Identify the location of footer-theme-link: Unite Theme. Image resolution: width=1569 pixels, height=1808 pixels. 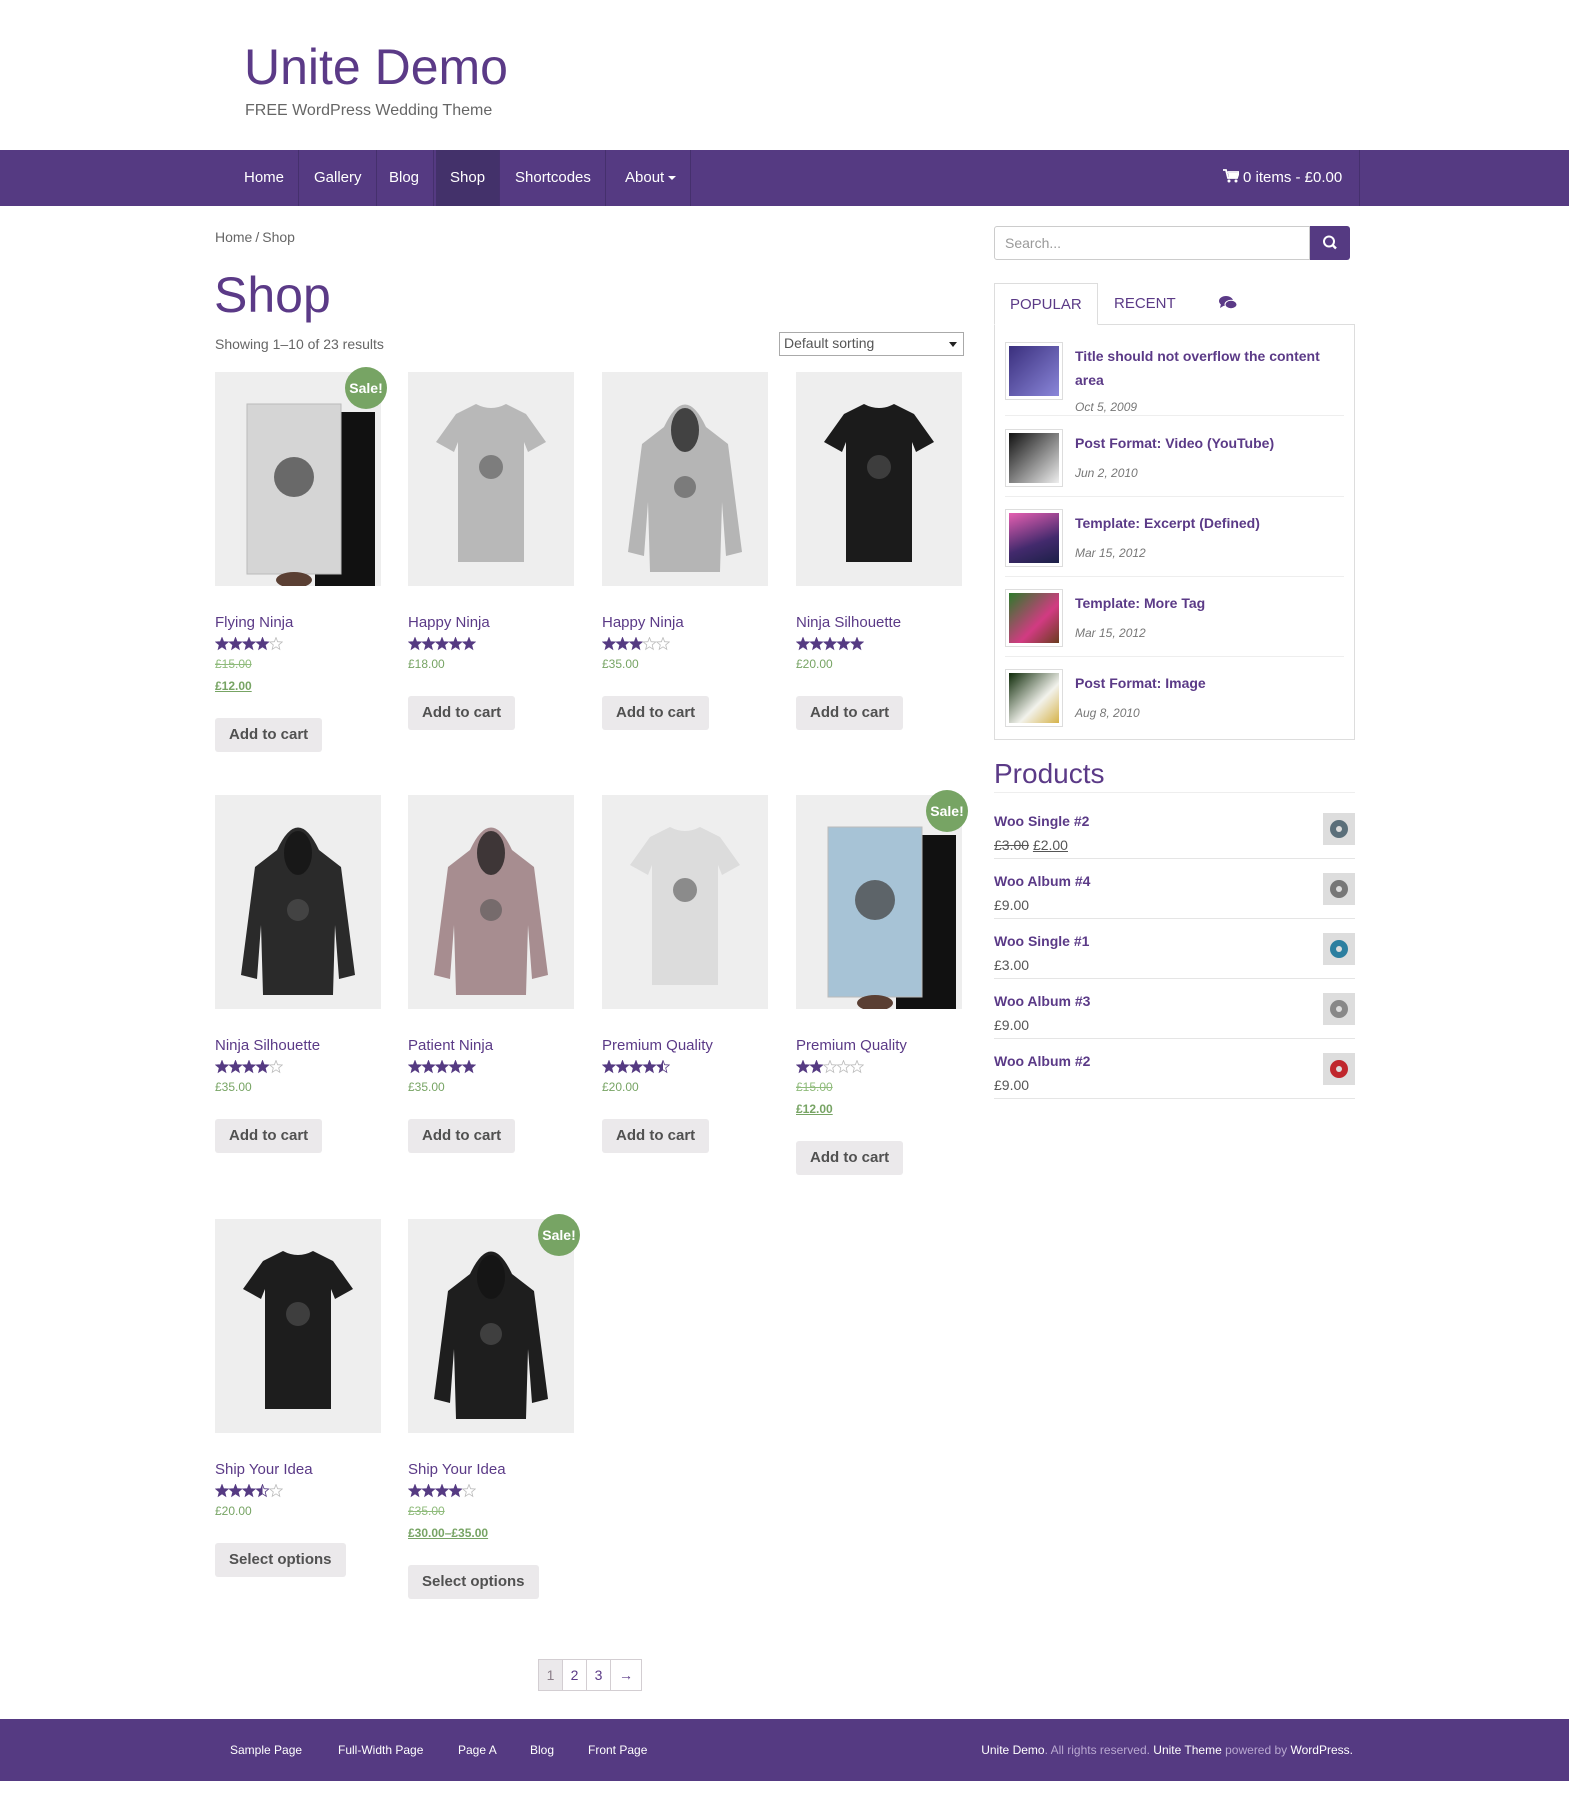
(1187, 1750).